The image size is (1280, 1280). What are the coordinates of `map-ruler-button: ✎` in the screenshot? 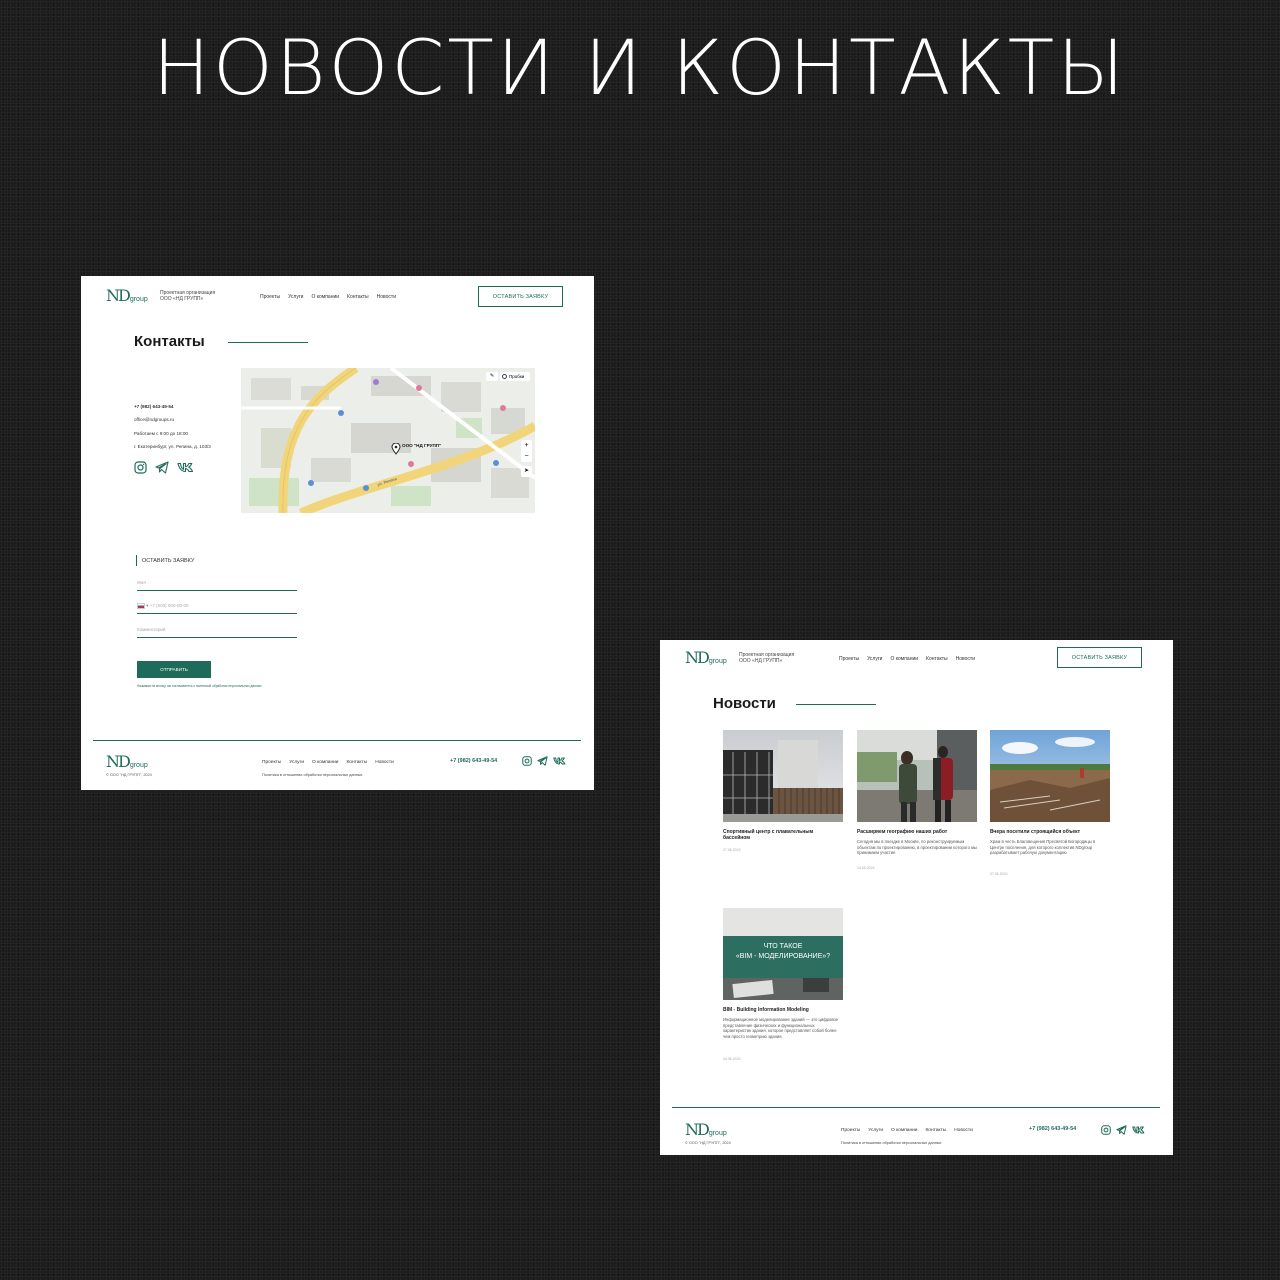 It's located at (492, 376).